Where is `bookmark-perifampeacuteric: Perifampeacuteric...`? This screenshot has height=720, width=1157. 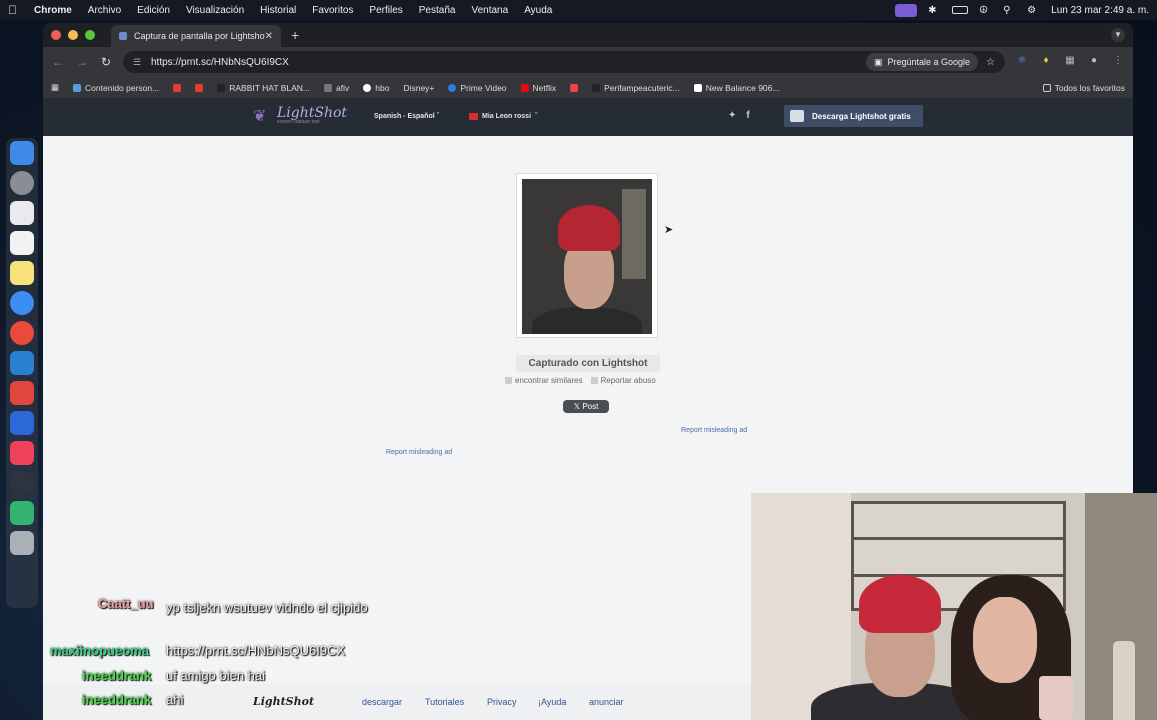
bookmark-perifampeacuteric: Perifampeacuteric... is located at coordinates (636, 88).